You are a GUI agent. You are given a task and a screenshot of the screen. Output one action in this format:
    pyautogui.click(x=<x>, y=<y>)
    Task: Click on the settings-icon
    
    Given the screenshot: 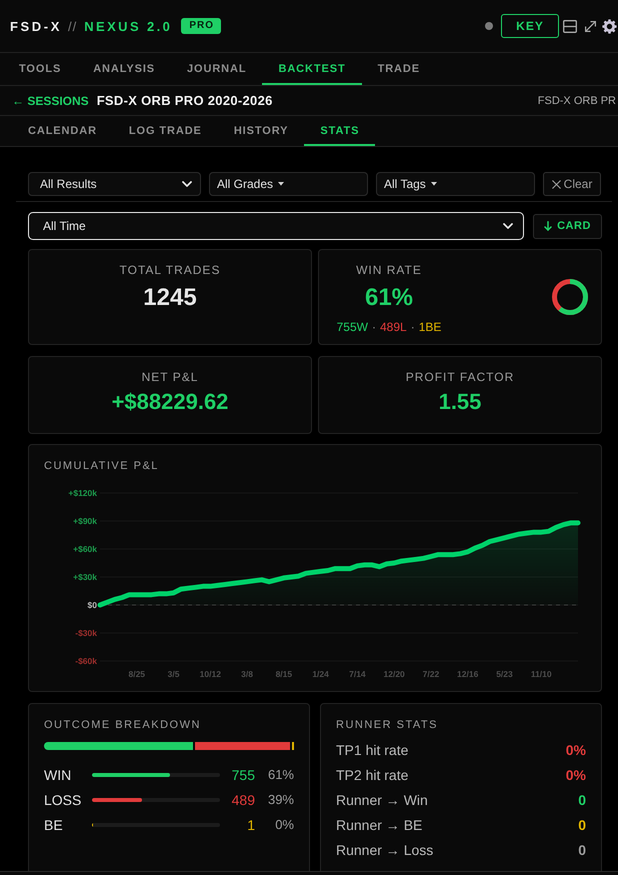 What is the action you would take?
    pyautogui.click(x=609, y=26)
    